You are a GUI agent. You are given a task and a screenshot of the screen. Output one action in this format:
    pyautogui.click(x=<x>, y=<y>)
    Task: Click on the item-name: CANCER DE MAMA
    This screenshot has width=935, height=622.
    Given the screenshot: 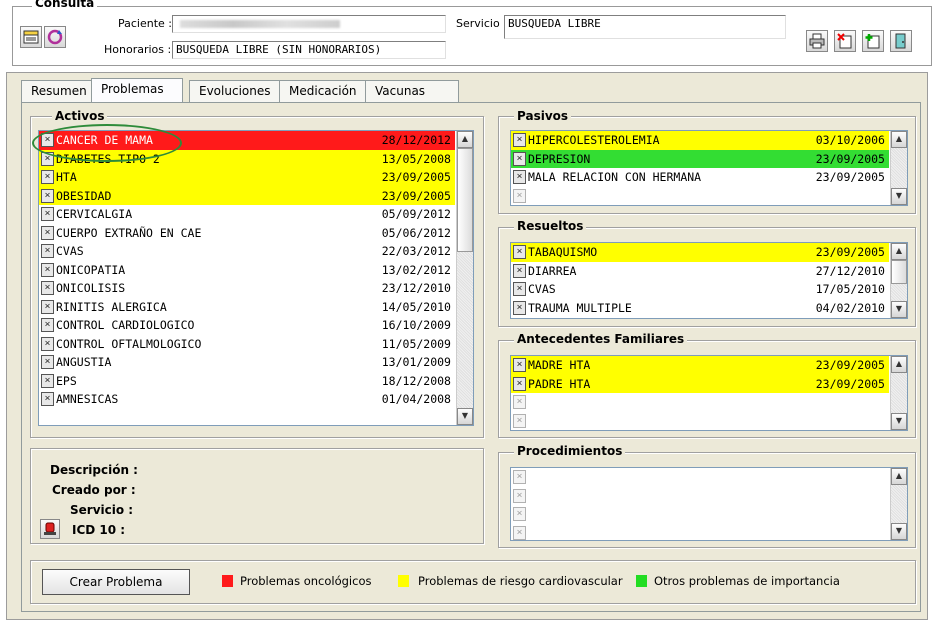 What is the action you would take?
    pyautogui.click(x=104, y=140)
    